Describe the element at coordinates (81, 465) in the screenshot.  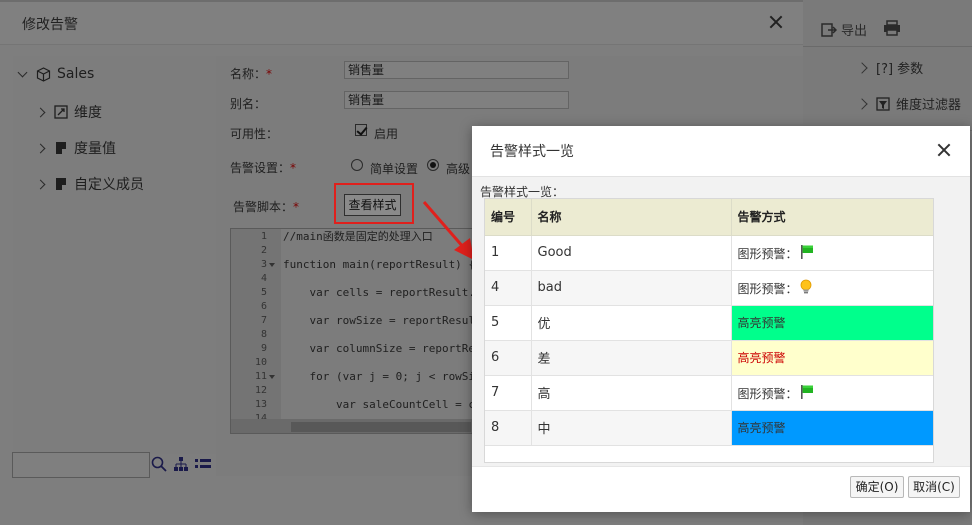
I see `tree-search-input` at that location.